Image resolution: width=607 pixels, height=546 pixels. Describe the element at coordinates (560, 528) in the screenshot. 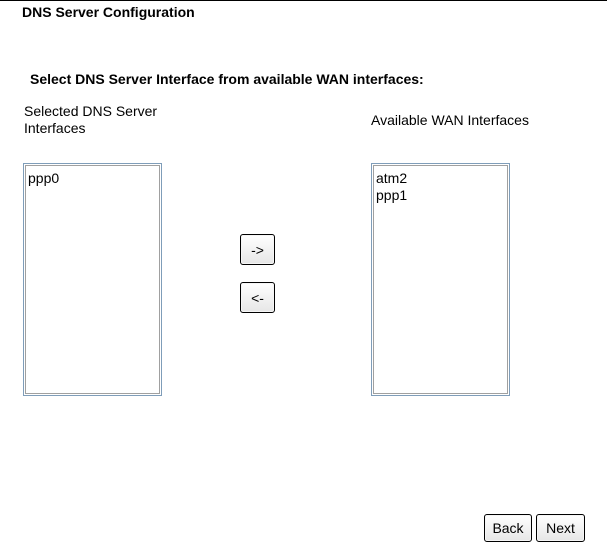

I see `next-button: Next` at that location.